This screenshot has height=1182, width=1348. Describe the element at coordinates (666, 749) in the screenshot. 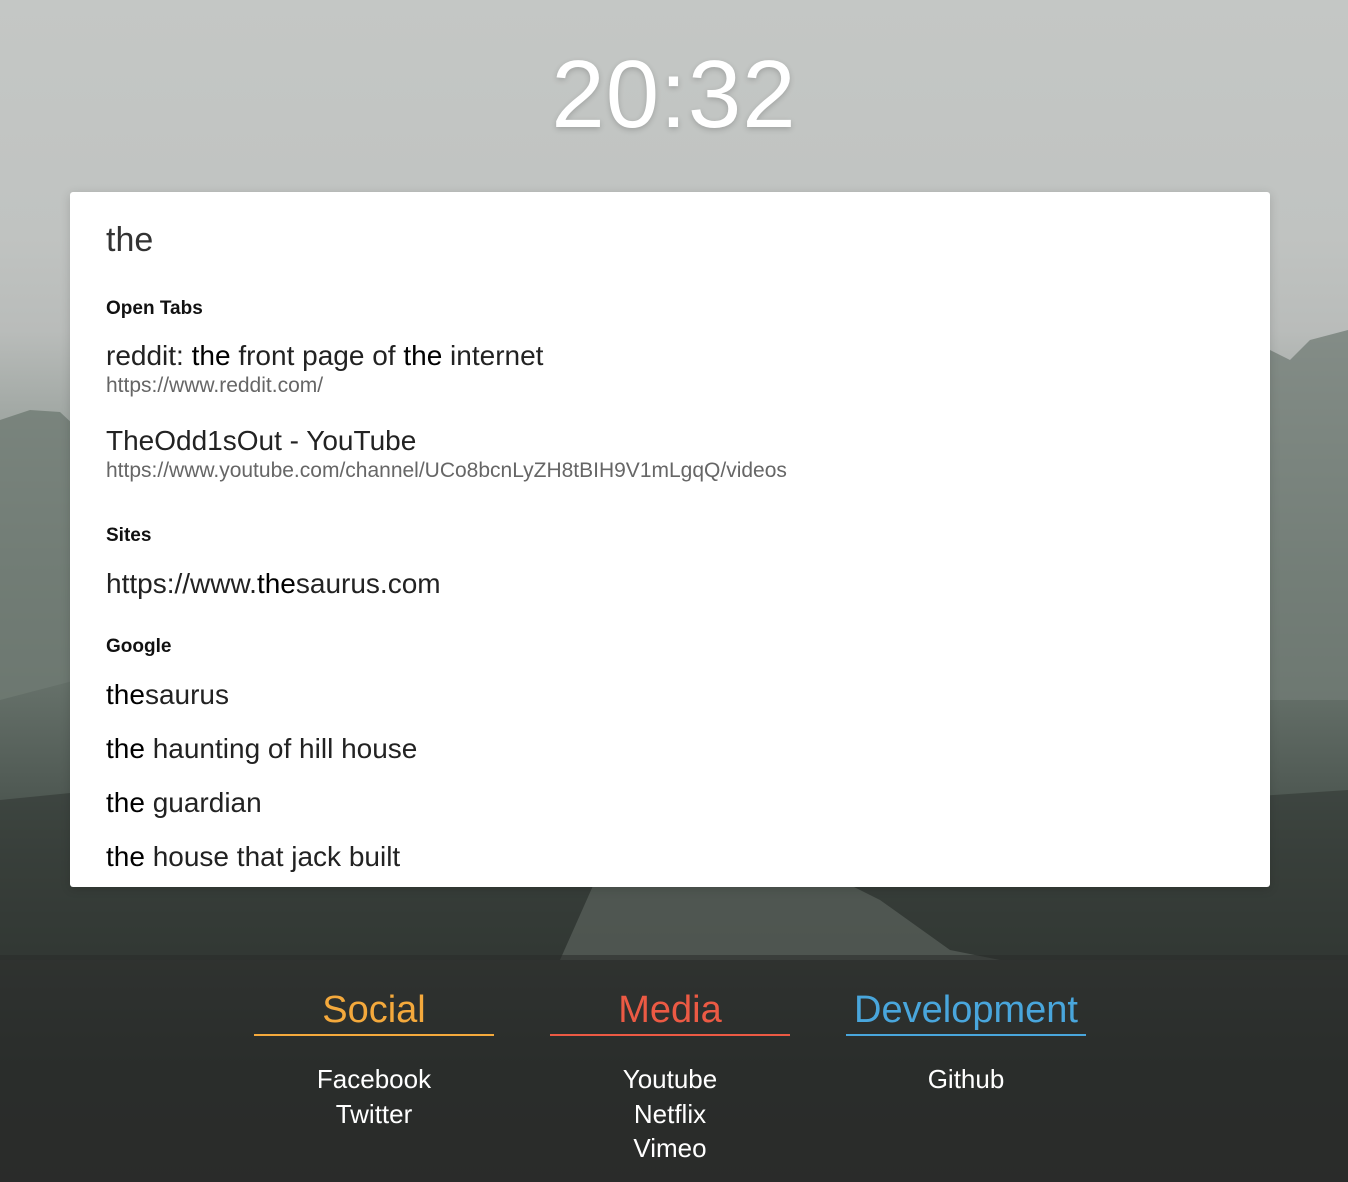

I see `google-suggestion: the haunting of hill house` at that location.